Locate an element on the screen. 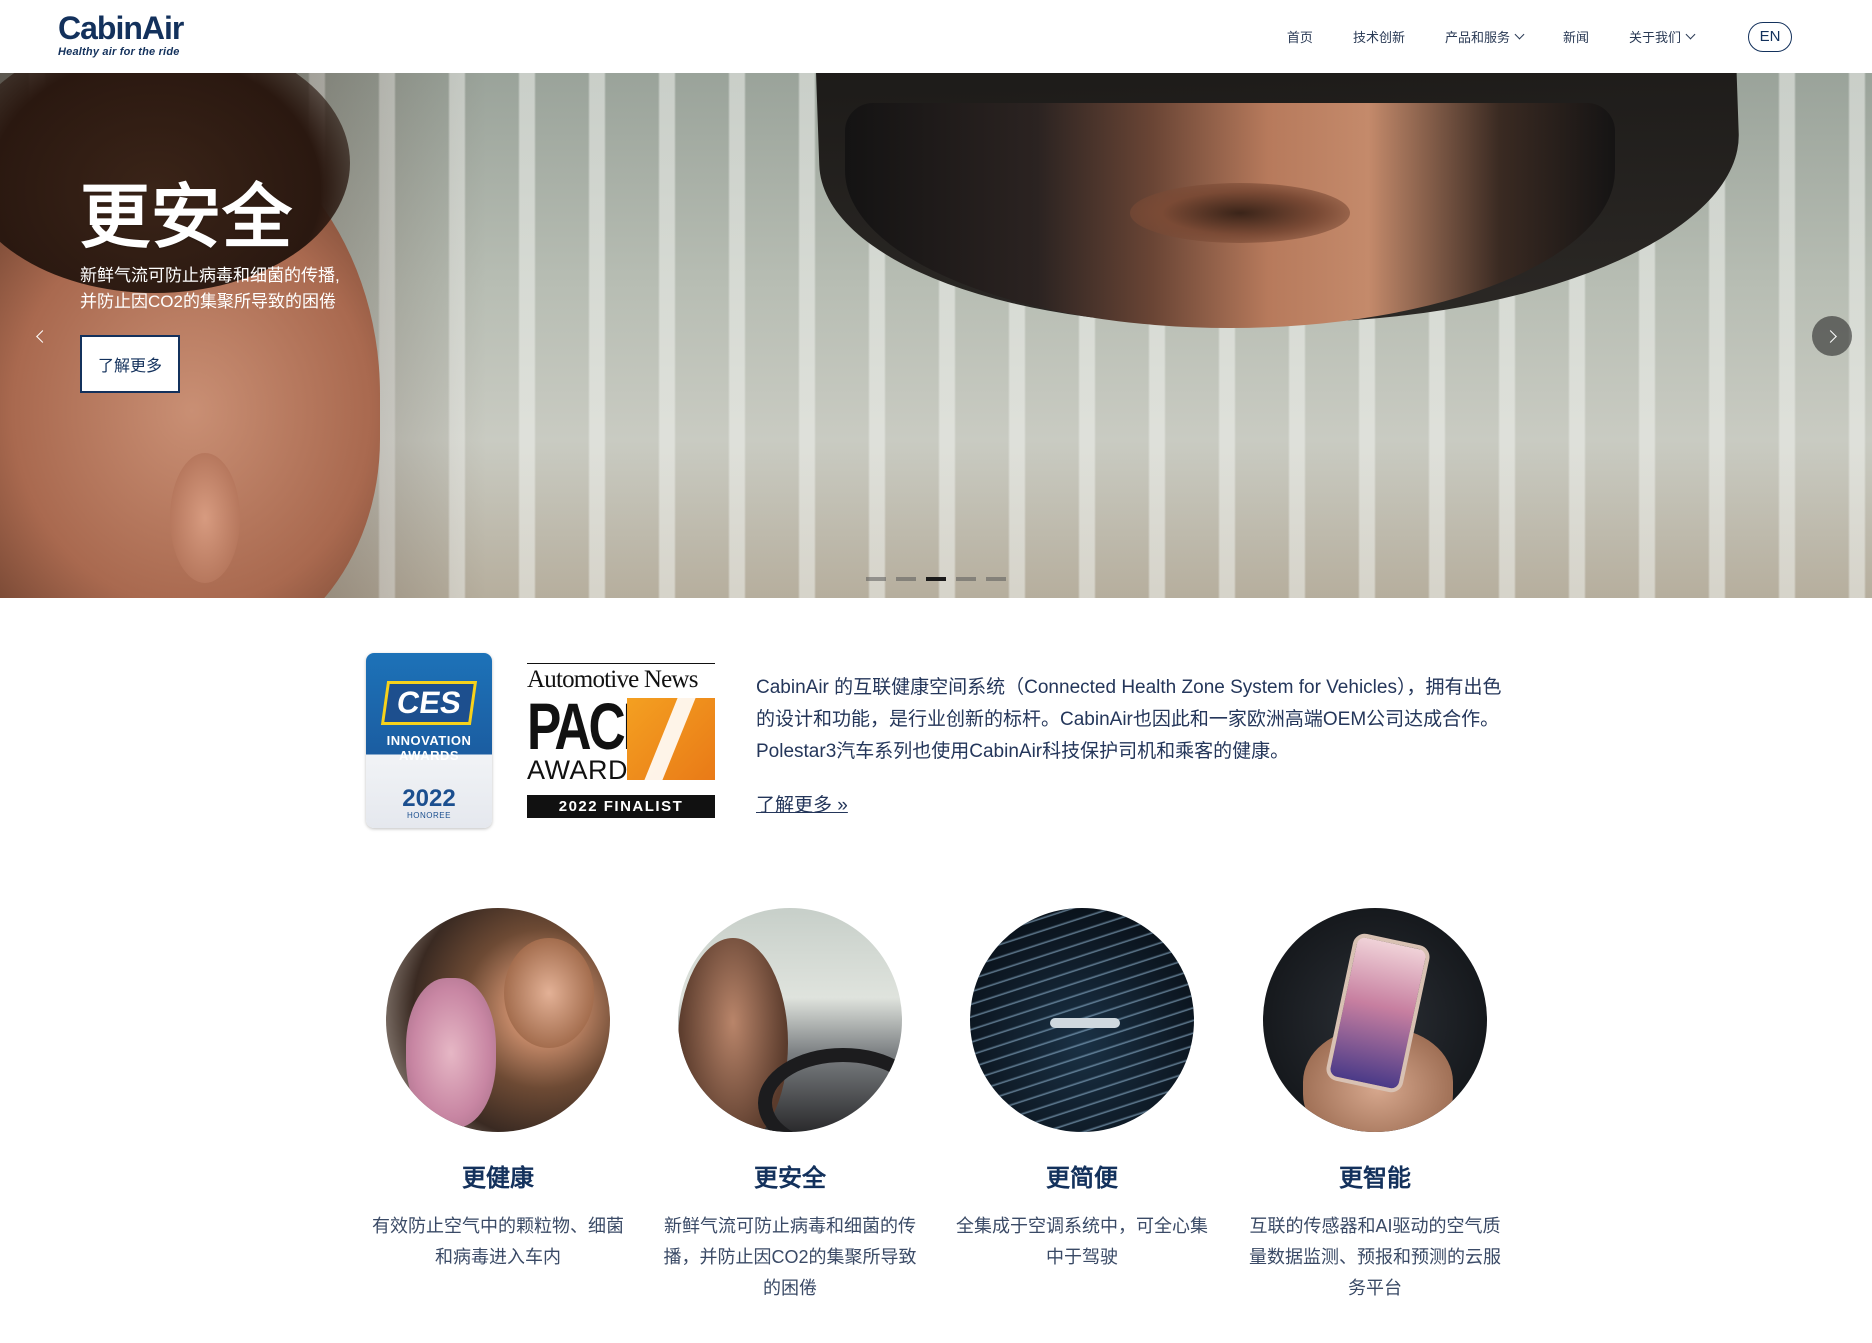 This screenshot has width=1872, height=1343. ces-logo: CES is located at coordinates (429, 703).